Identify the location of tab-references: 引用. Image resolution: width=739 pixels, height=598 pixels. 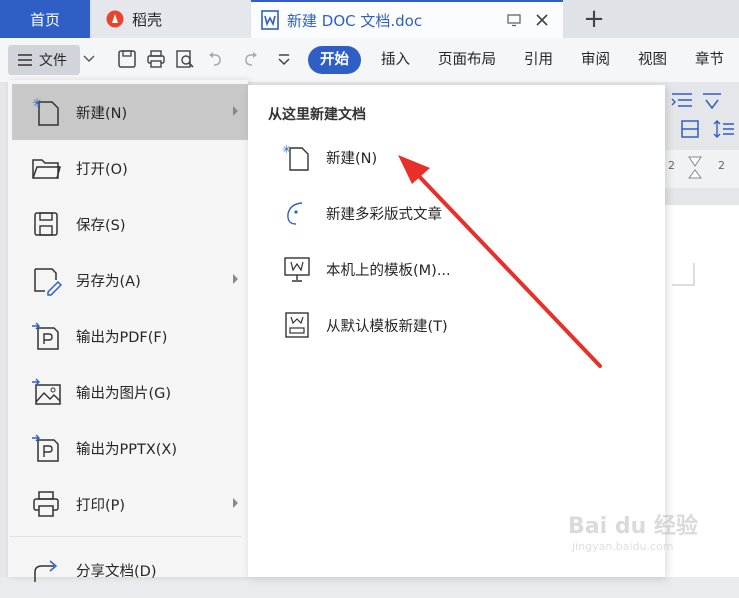
(538, 60).